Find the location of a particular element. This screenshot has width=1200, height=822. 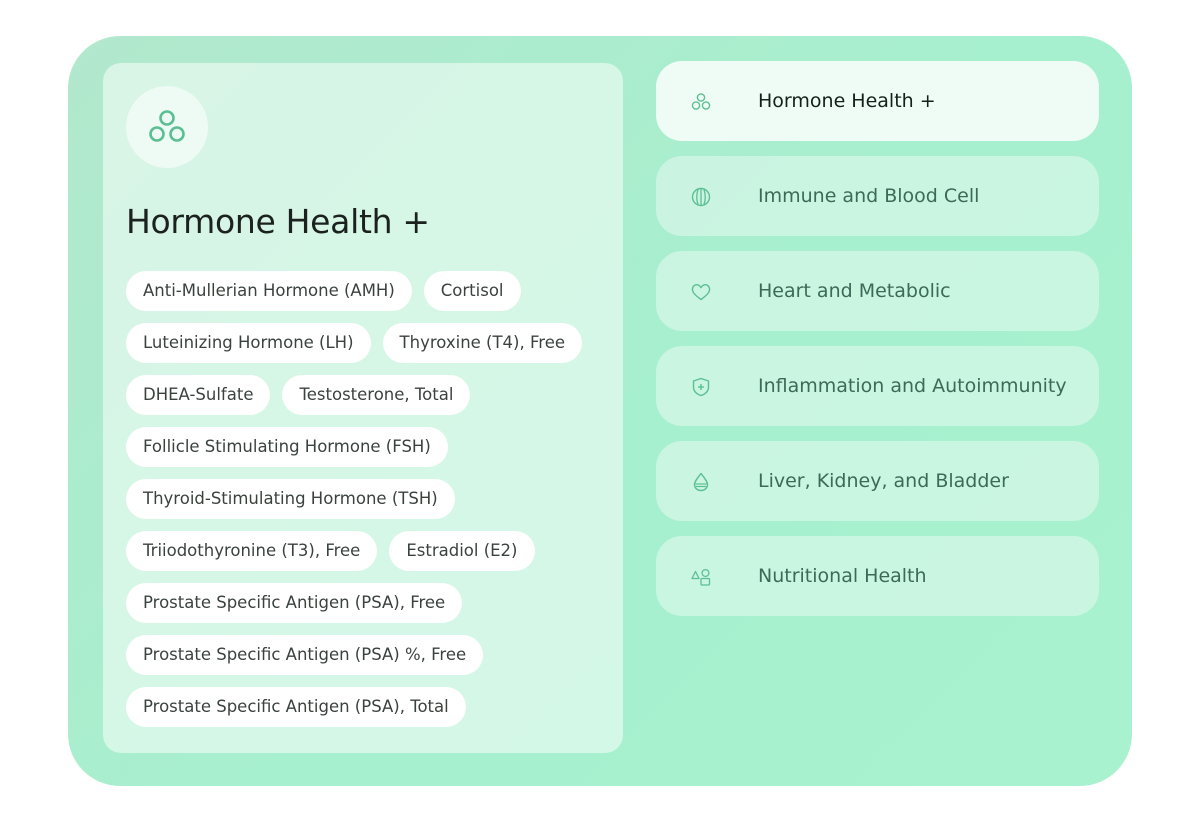

chip-row: Prostate Specific Antigen (PSA), Total is located at coordinates (366, 707).